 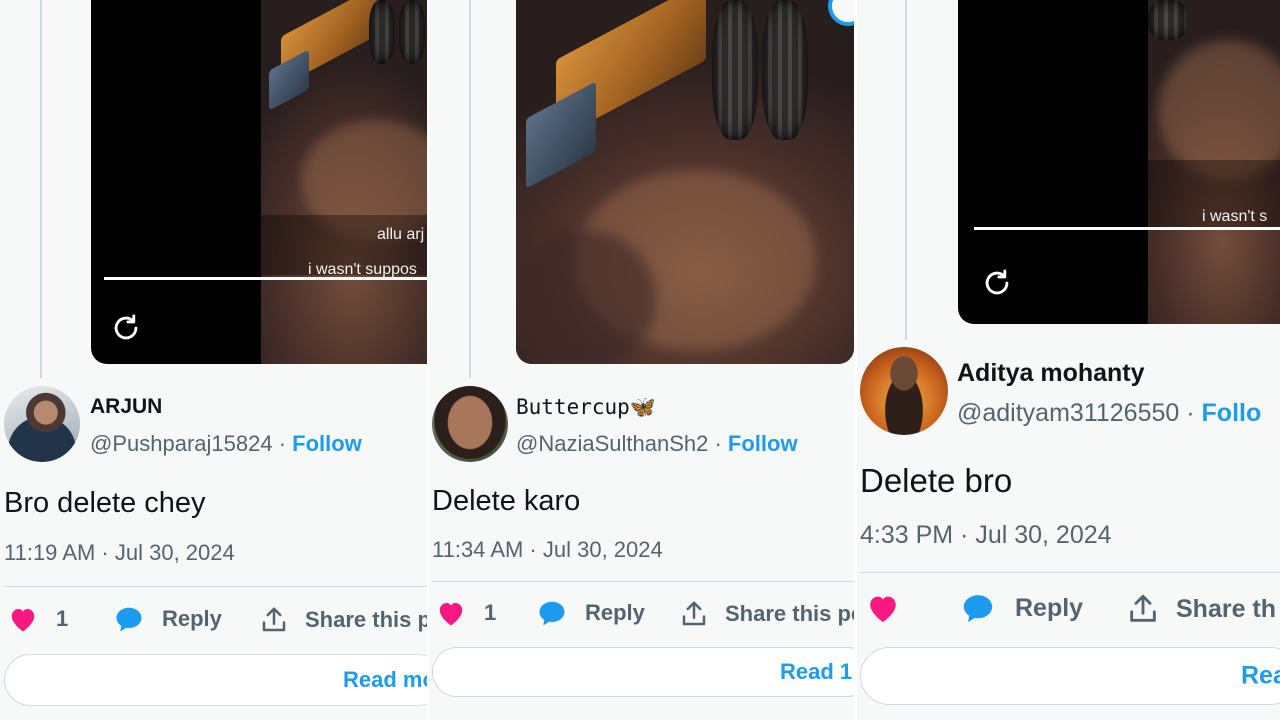 What do you see at coordinates (105, 503) in the screenshot?
I see `tweet-text: Bro delete chey` at bounding box center [105, 503].